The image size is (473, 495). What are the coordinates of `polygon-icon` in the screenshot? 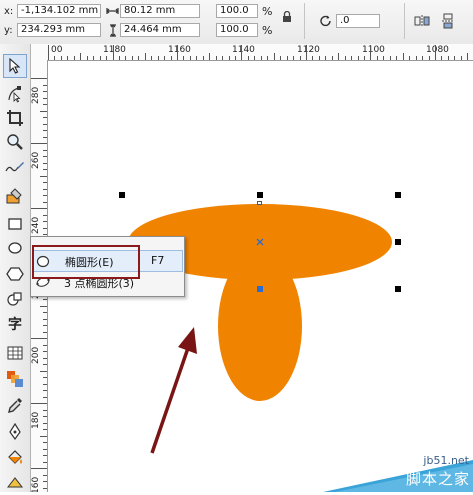 It's located at (15, 274).